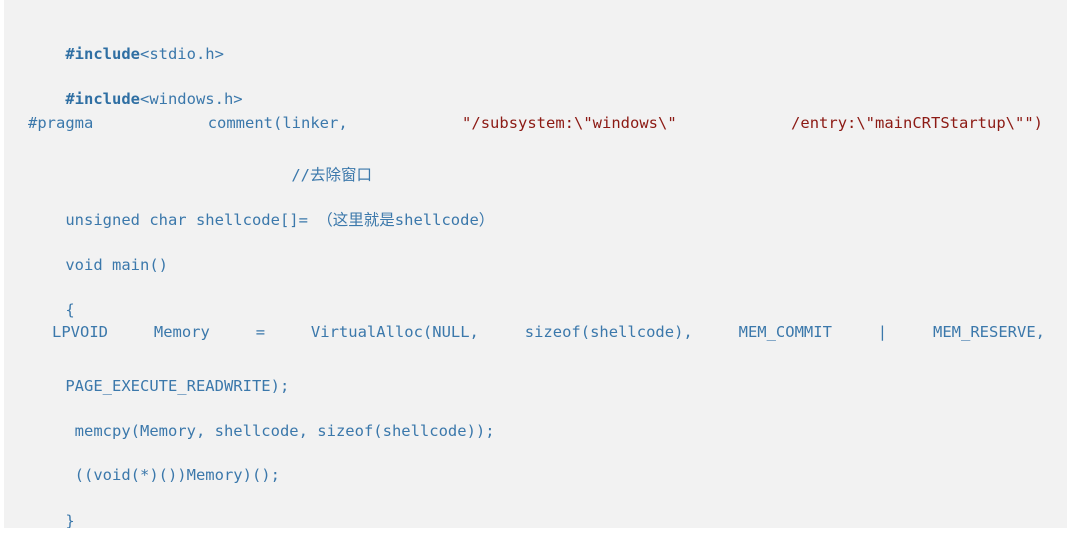 This screenshot has height=545, width=1071. Describe the element at coordinates (785, 332) in the screenshot. I see `mem-commit-flag: MEM_COMMIT` at that location.